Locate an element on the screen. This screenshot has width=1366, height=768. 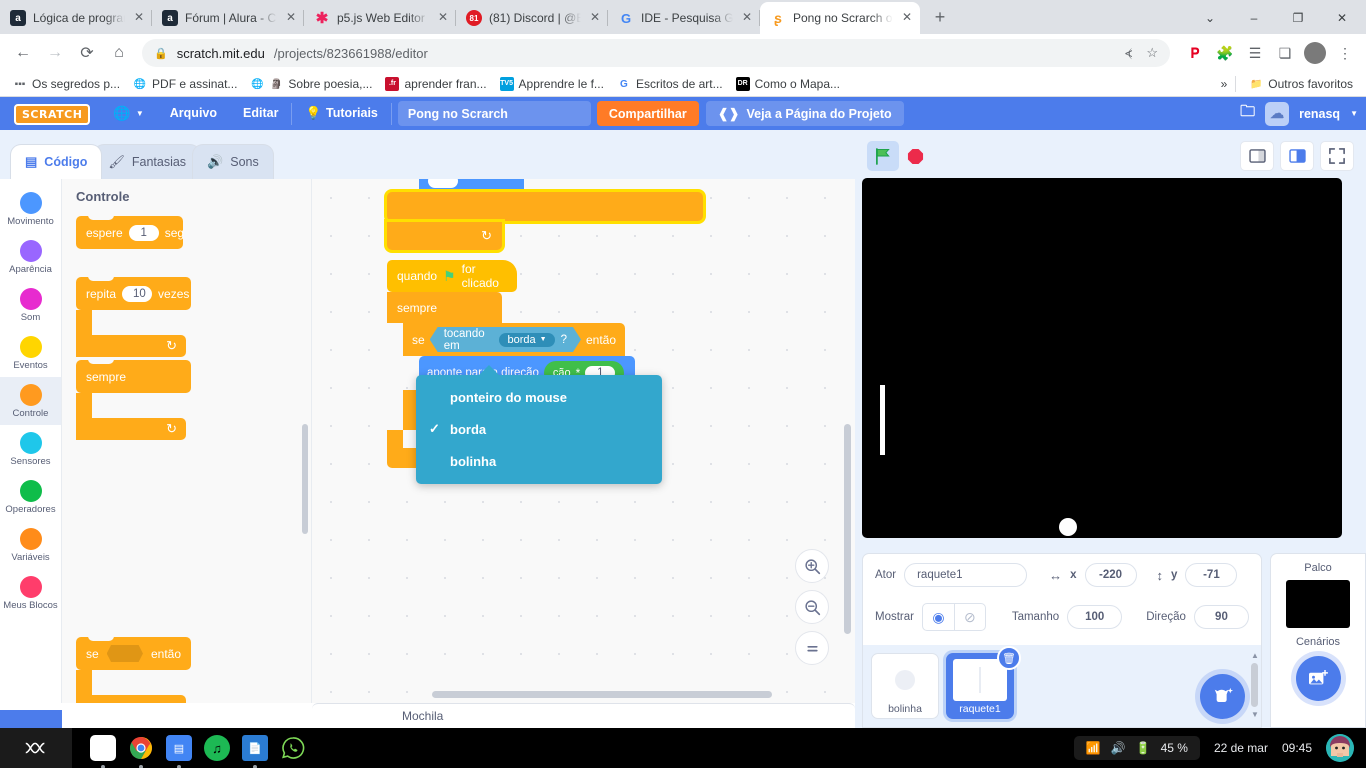
dropdown-option-ponteiro-do-mouse: ponteiro do mouse is located at coordinates (539, 397).